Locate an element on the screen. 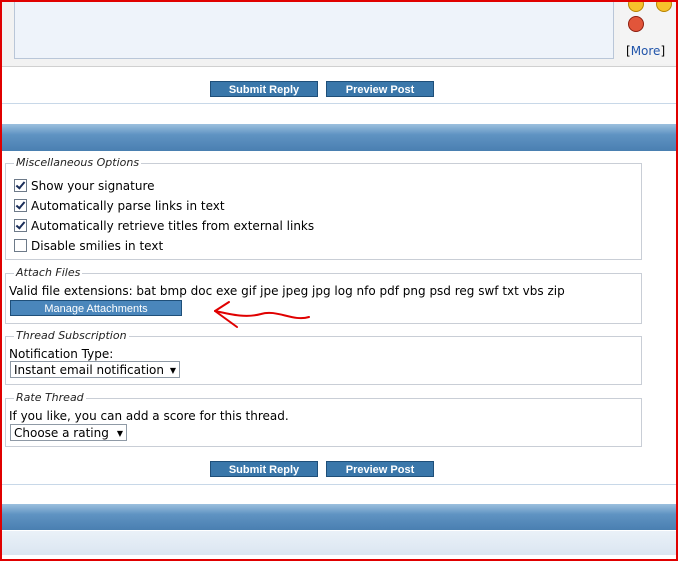 This screenshot has width=678, height=561. option-disable-smilies: Disable smilies in text is located at coordinates (88, 246).